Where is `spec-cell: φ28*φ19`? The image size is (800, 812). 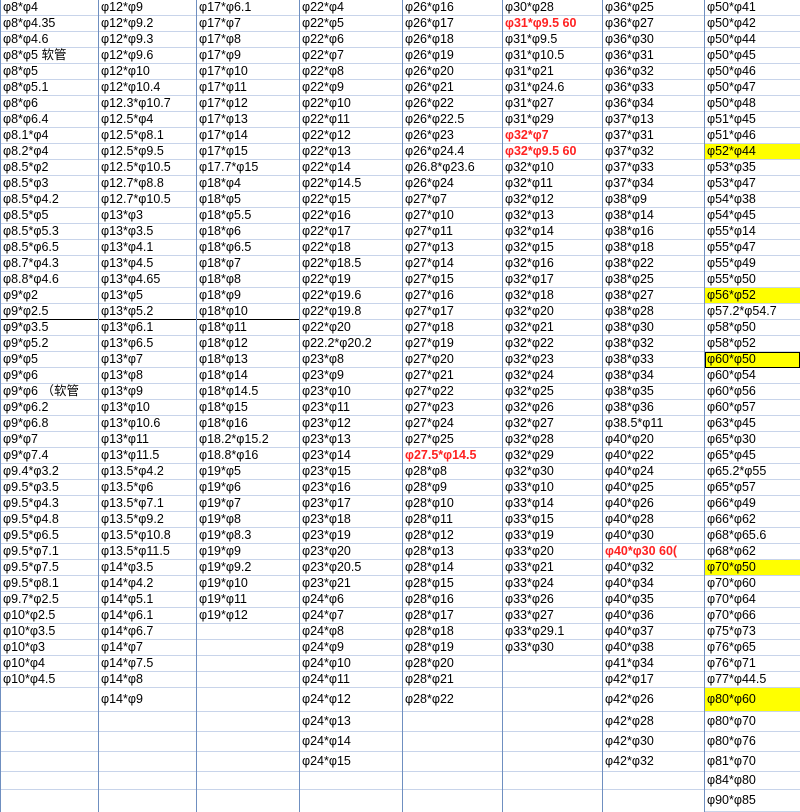 spec-cell: φ28*φ19 is located at coordinates (452, 648).